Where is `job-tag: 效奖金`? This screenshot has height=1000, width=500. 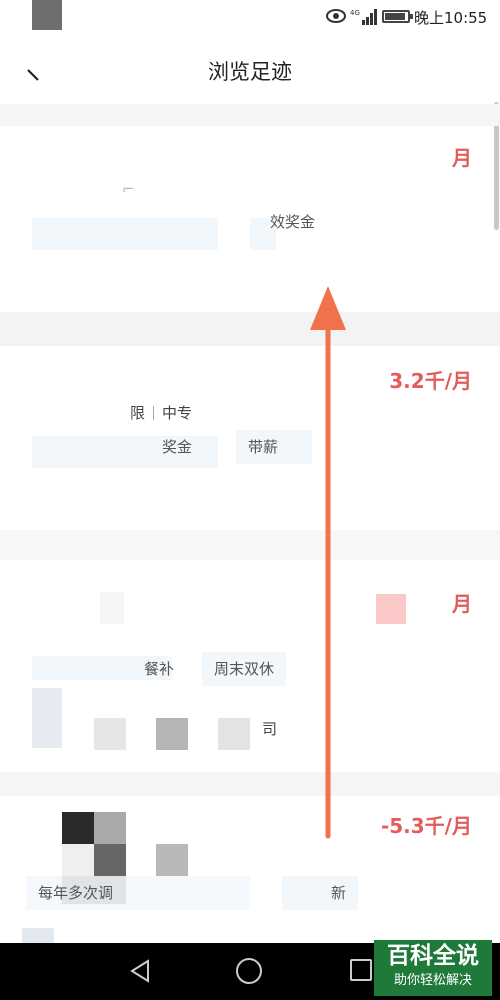 job-tag: 效奖金 is located at coordinates (293, 222).